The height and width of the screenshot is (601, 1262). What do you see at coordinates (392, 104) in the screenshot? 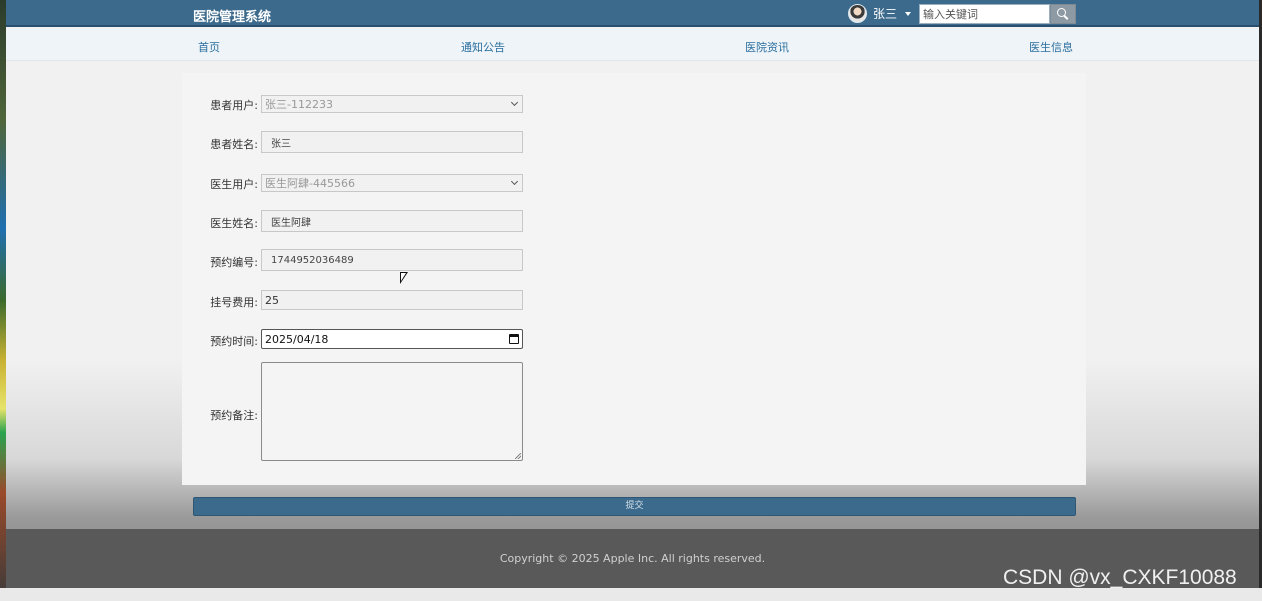
I see `patient-user-select: 张三-112233` at bounding box center [392, 104].